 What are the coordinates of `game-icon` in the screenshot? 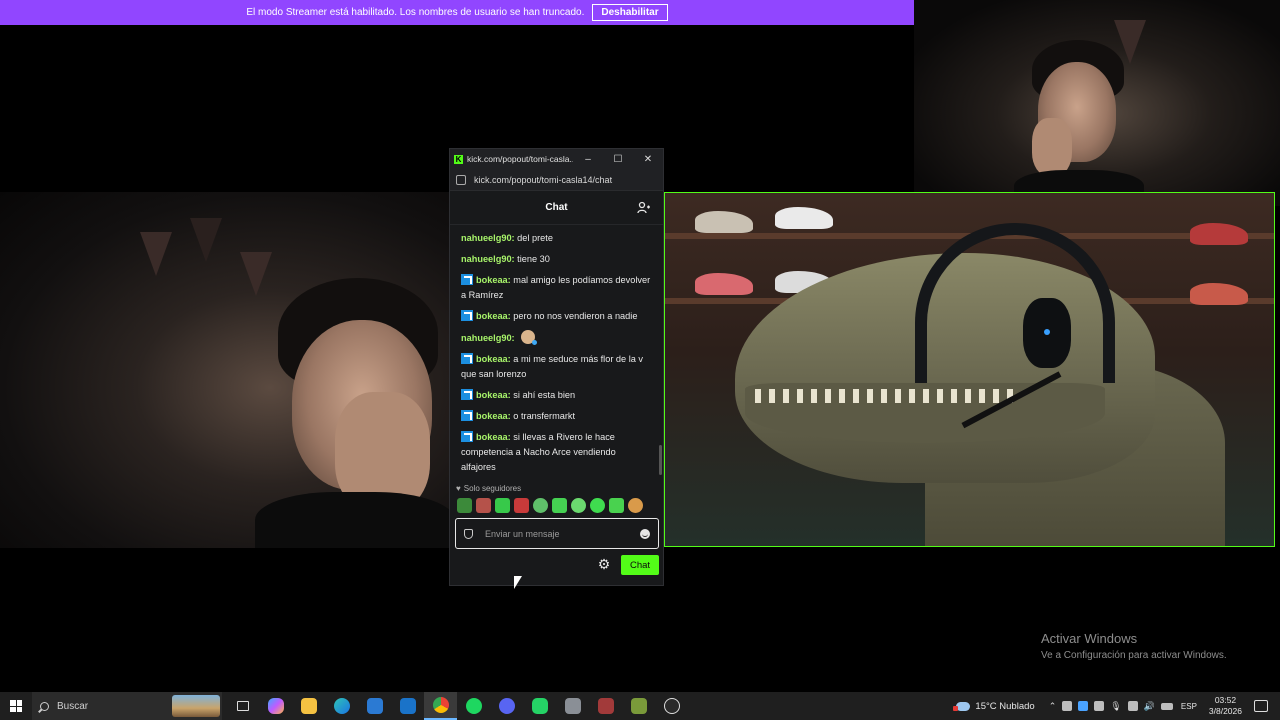 It's located at (605, 706).